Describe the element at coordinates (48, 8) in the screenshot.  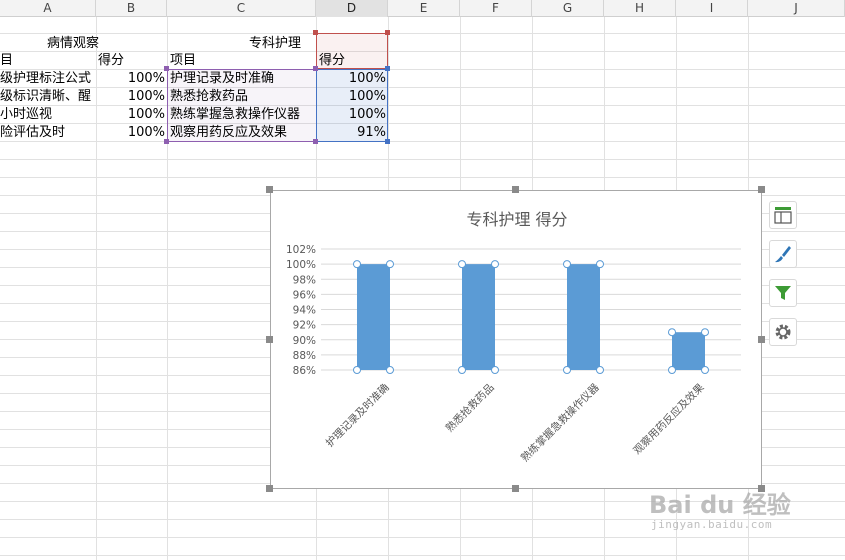
I see `column-header-a: A` at that location.